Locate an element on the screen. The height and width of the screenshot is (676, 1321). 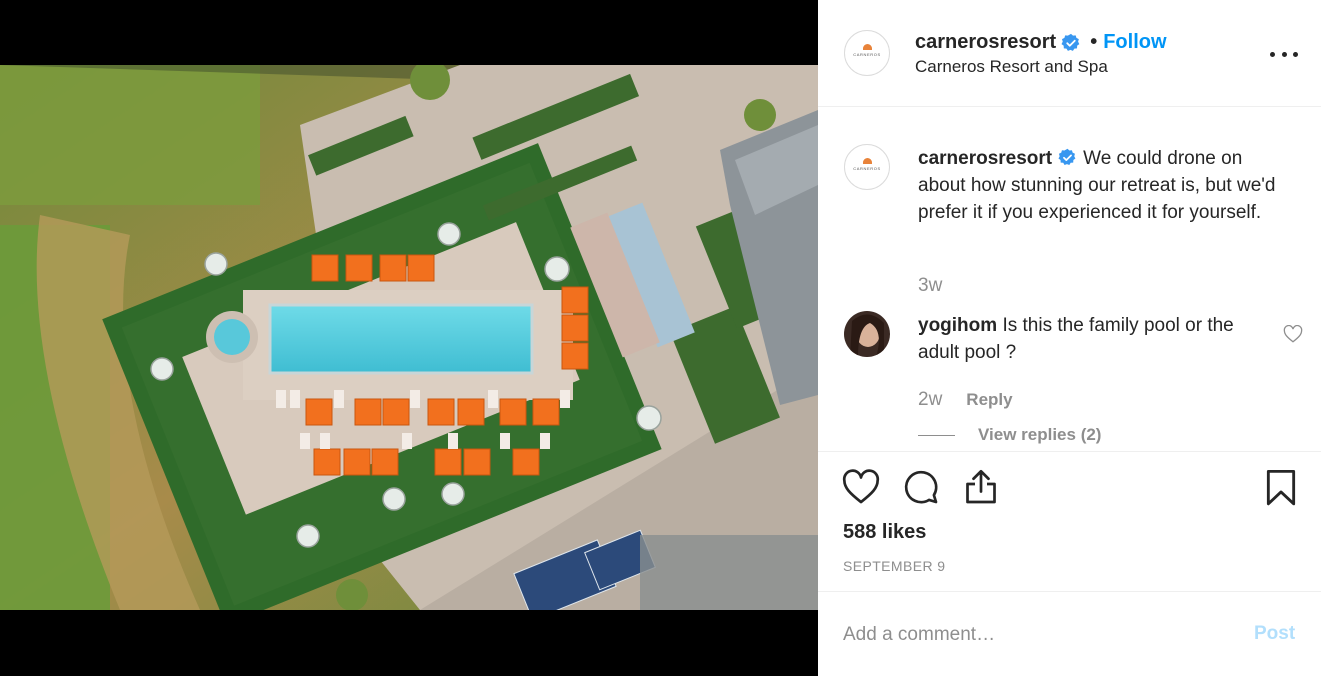
likes-count: 588 likes is located at coordinates (884, 532).